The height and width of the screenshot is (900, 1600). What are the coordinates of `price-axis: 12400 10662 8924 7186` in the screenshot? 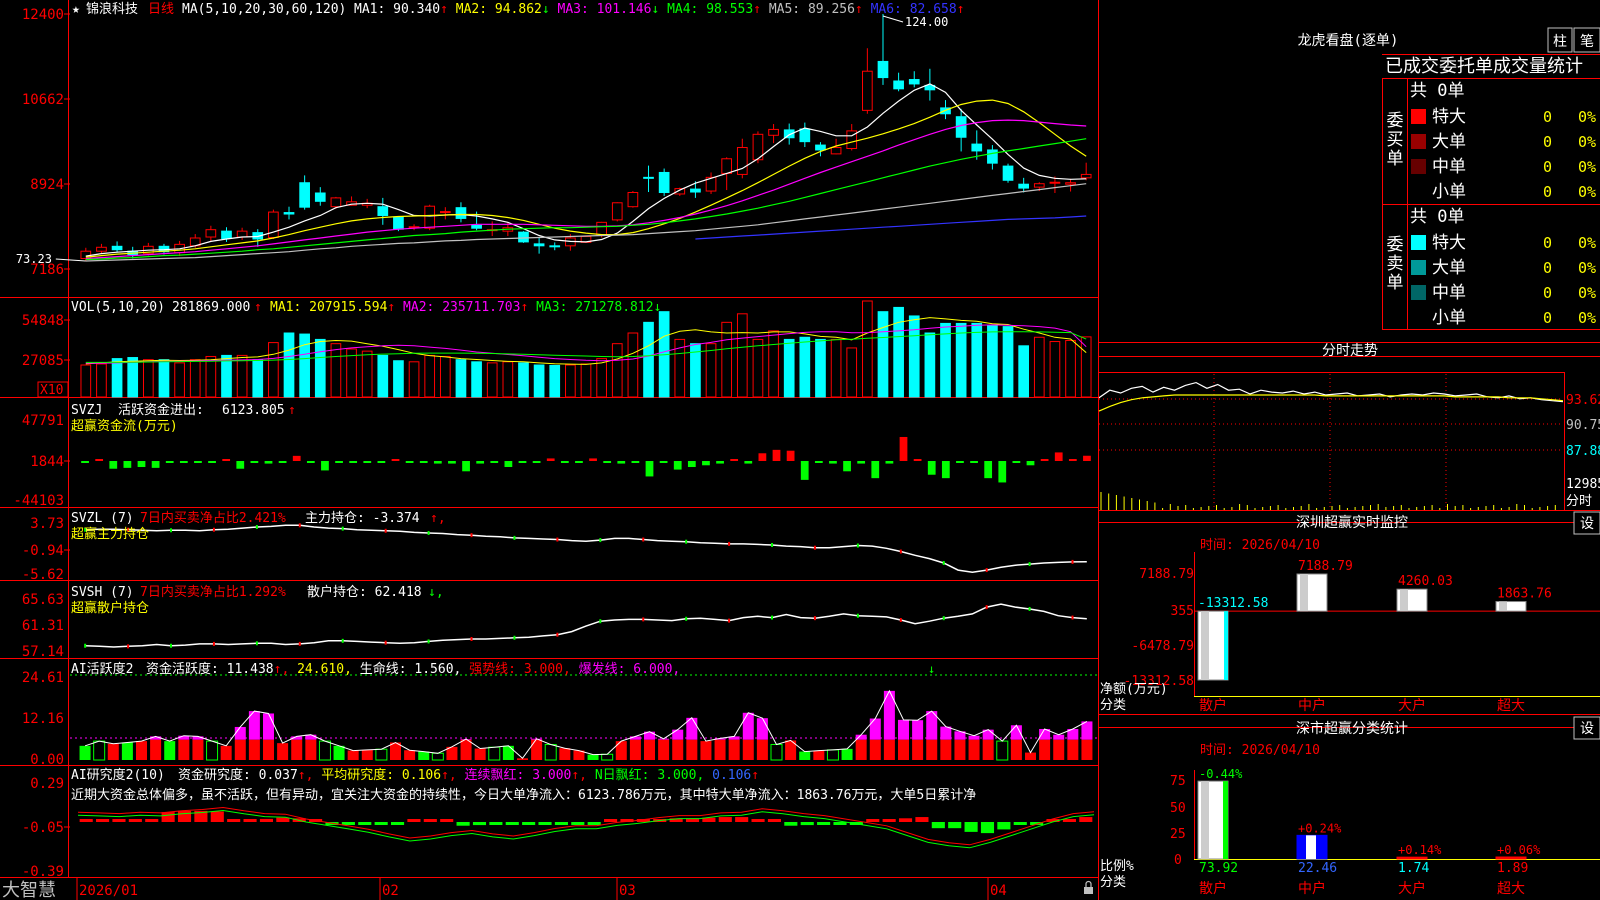 It's located at (46, 142).